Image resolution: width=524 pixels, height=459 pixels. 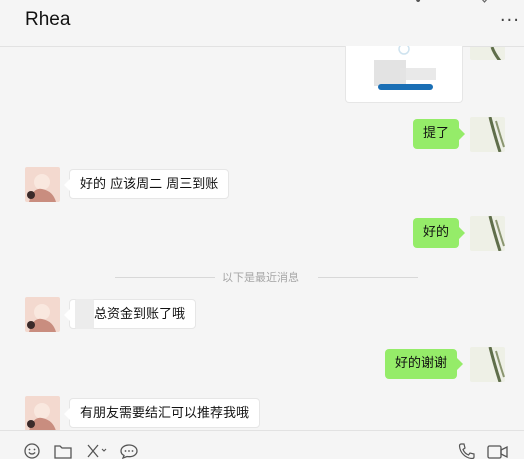 I want to click on blurred-image-icon, so click(x=405, y=66).